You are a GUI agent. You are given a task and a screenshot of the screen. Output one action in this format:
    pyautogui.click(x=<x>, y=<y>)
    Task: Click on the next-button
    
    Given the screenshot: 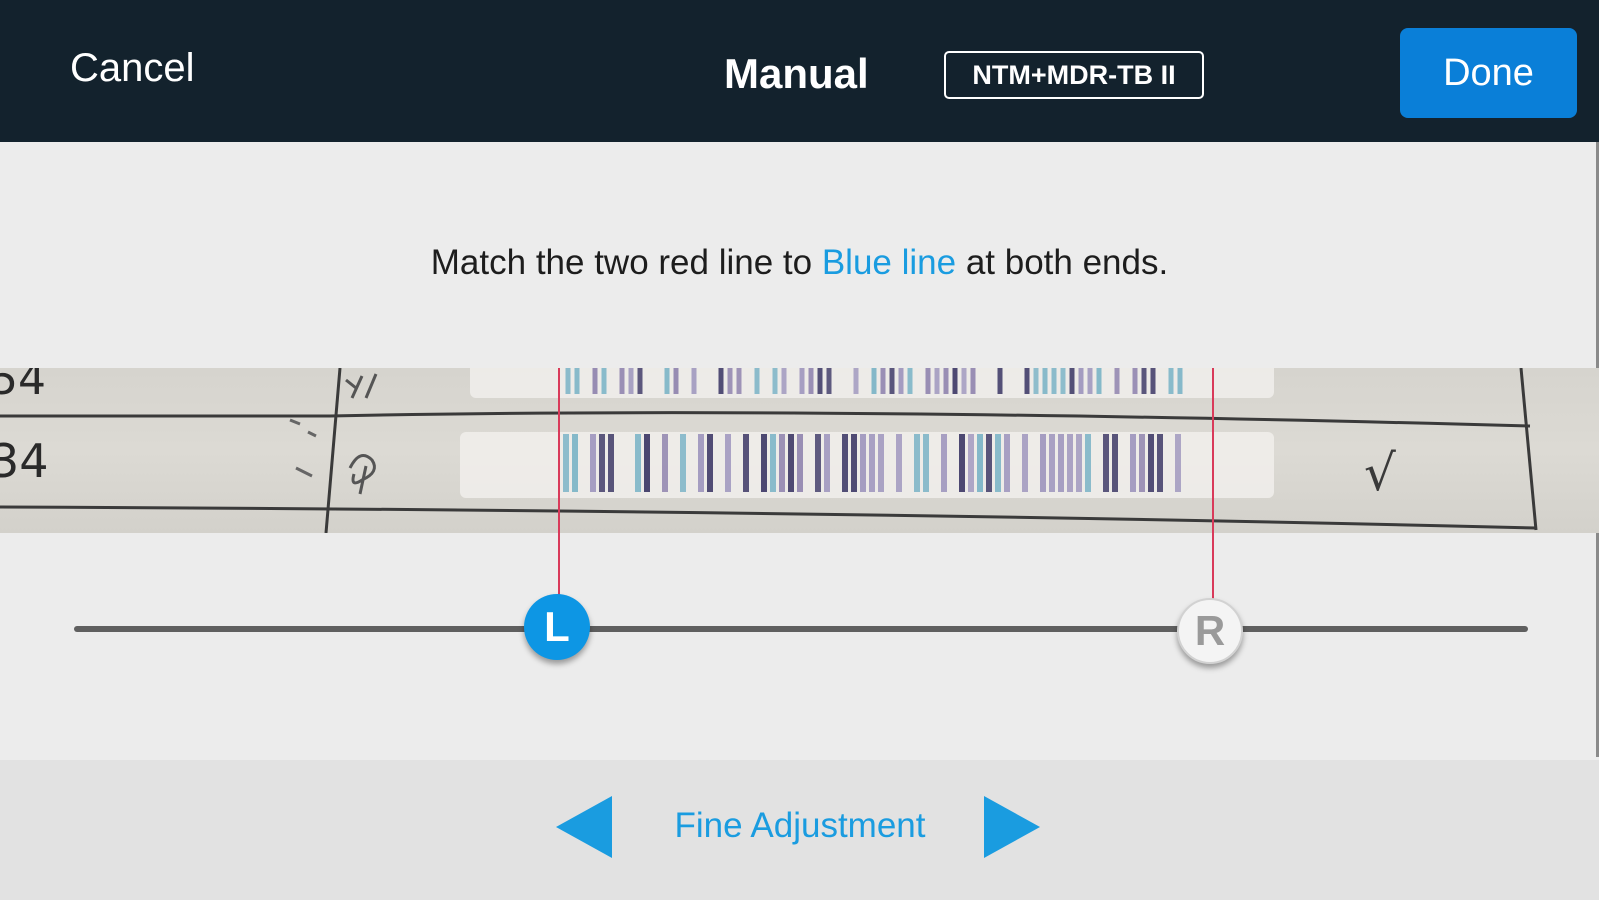 What is the action you would take?
    pyautogui.click(x=1012, y=827)
    